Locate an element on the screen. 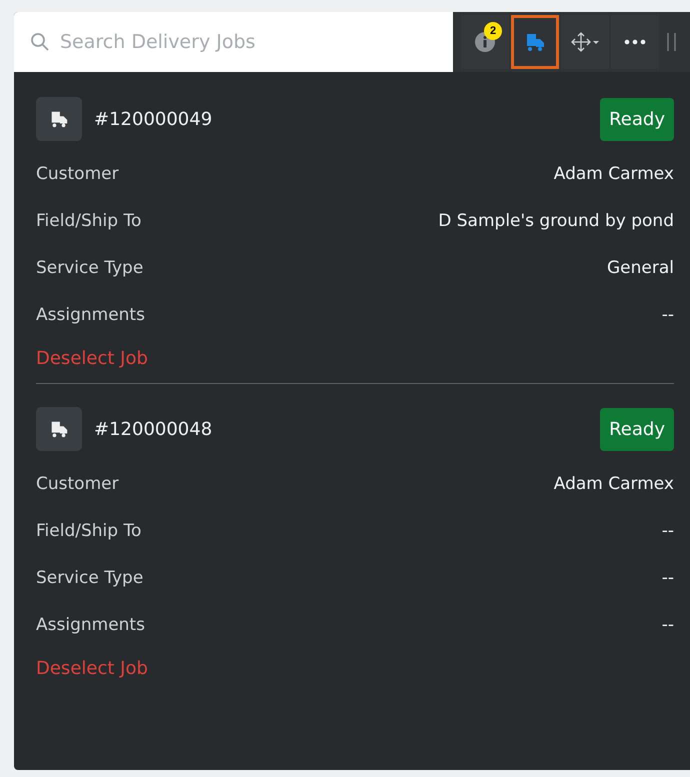  job-number: #120000049 is located at coordinates (154, 119).